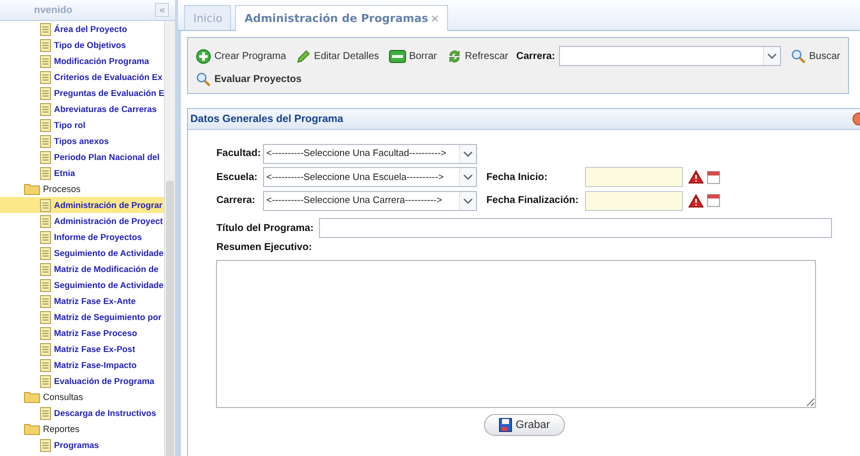 This screenshot has width=860, height=456. Describe the element at coordinates (815, 56) in the screenshot. I see `search-button: Buscar` at that location.